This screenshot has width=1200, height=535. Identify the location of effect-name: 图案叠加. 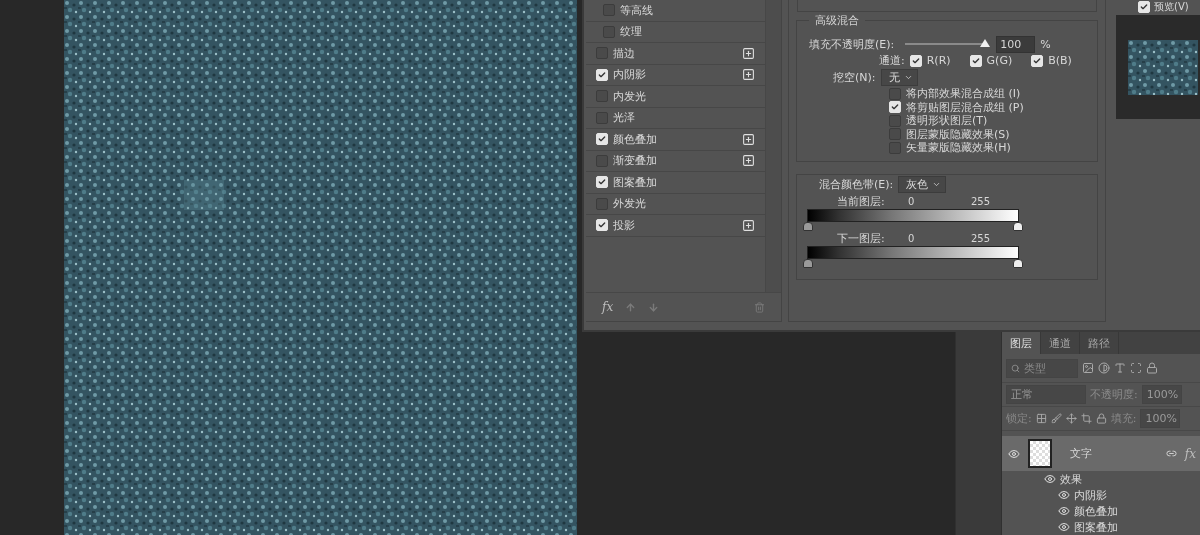
(1096, 527).